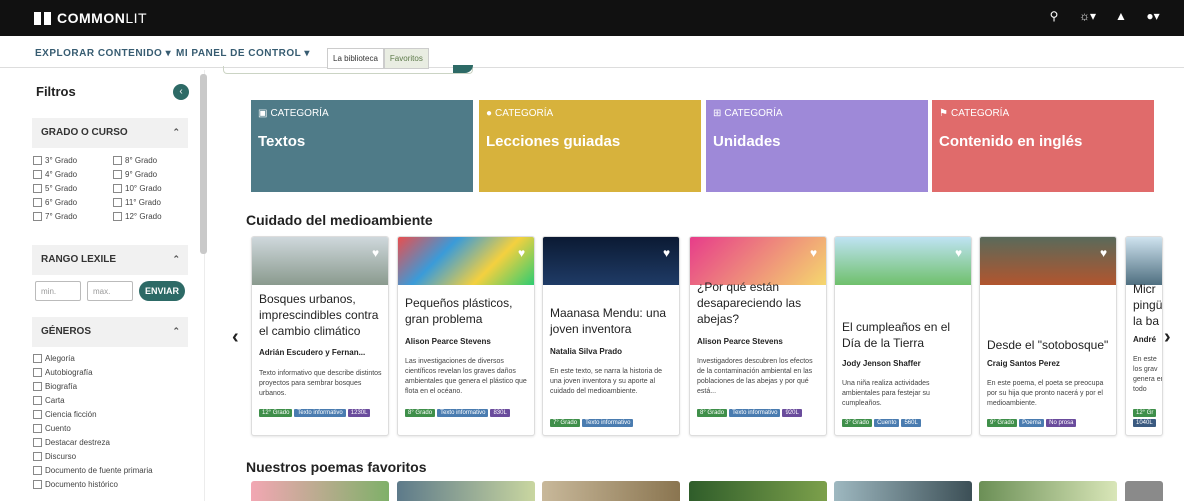  Describe the element at coordinates (590, 146) in the screenshot. I see `category-tile-guided-lessons: ● CATEGORÍA Lecciones guiadas` at that location.